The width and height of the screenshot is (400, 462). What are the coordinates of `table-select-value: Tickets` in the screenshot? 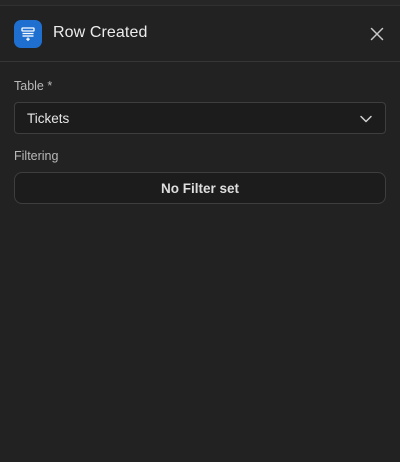 It's located at (48, 118).